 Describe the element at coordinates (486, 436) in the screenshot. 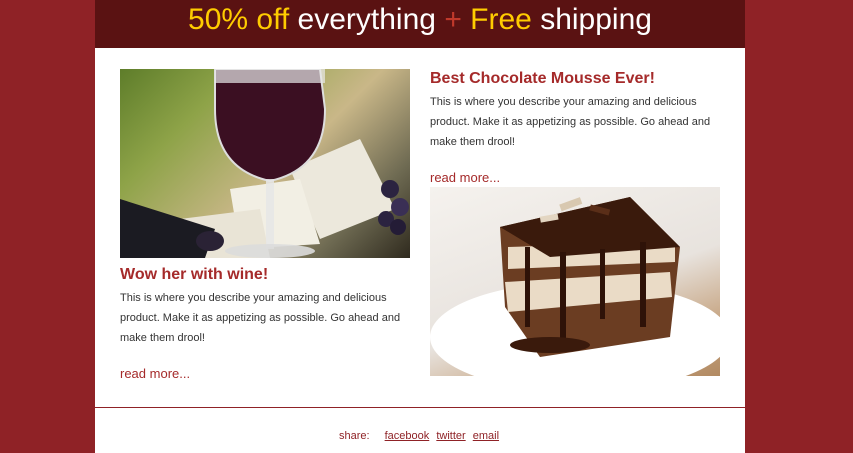

I see `share-email-link: email` at that location.